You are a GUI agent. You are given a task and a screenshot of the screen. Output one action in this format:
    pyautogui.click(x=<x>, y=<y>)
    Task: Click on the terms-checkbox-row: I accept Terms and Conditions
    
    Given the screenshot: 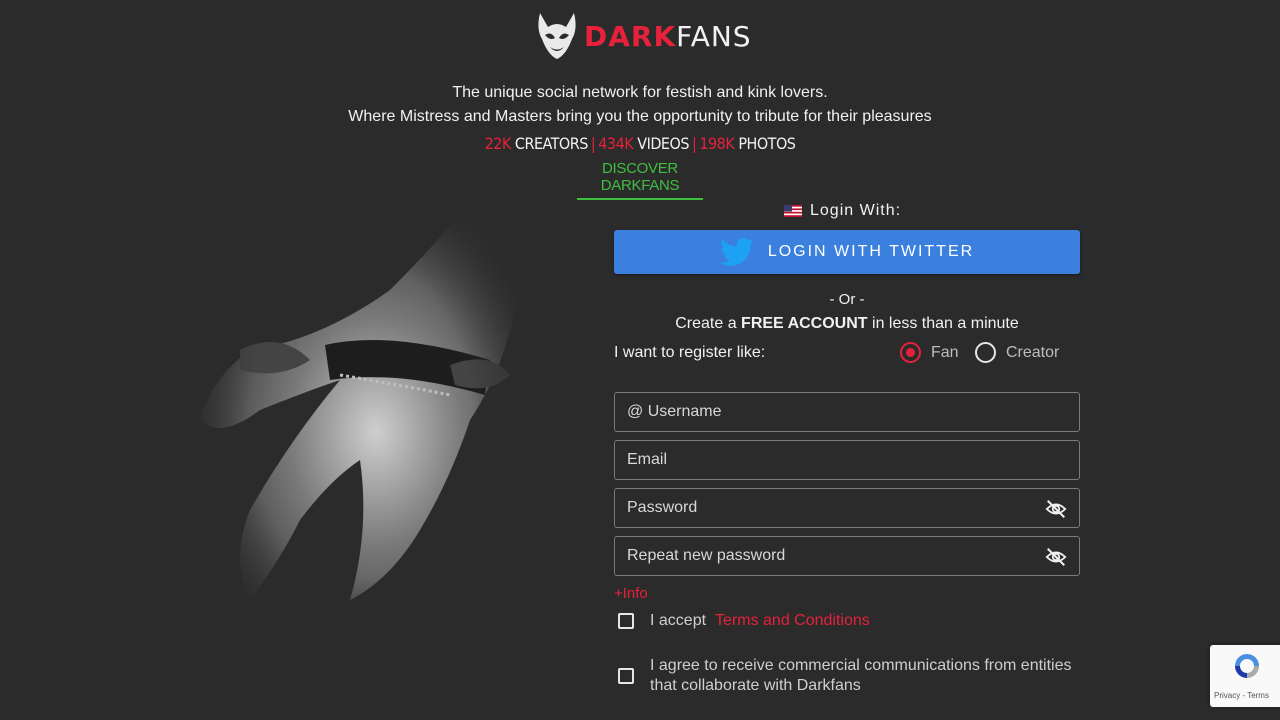 What is the action you would take?
    pyautogui.click(x=742, y=621)
    